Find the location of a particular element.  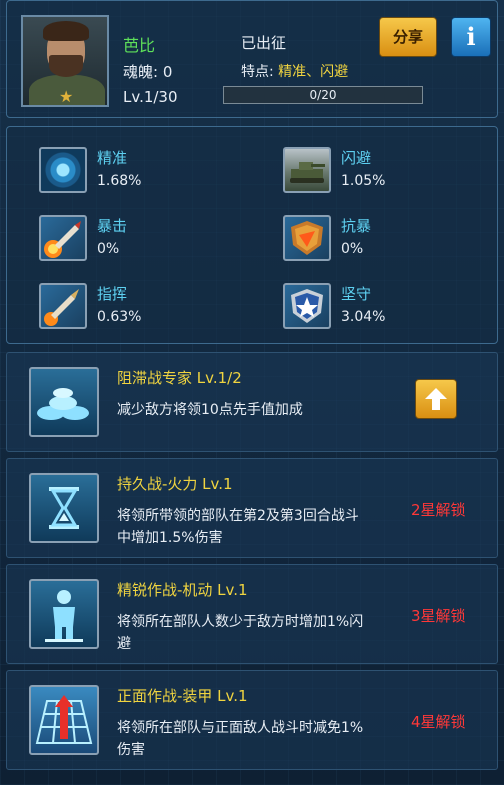

skill-desc: 将领所在部队人数少于敌方时增加1%闪避 is located at coordinates (240, 633).